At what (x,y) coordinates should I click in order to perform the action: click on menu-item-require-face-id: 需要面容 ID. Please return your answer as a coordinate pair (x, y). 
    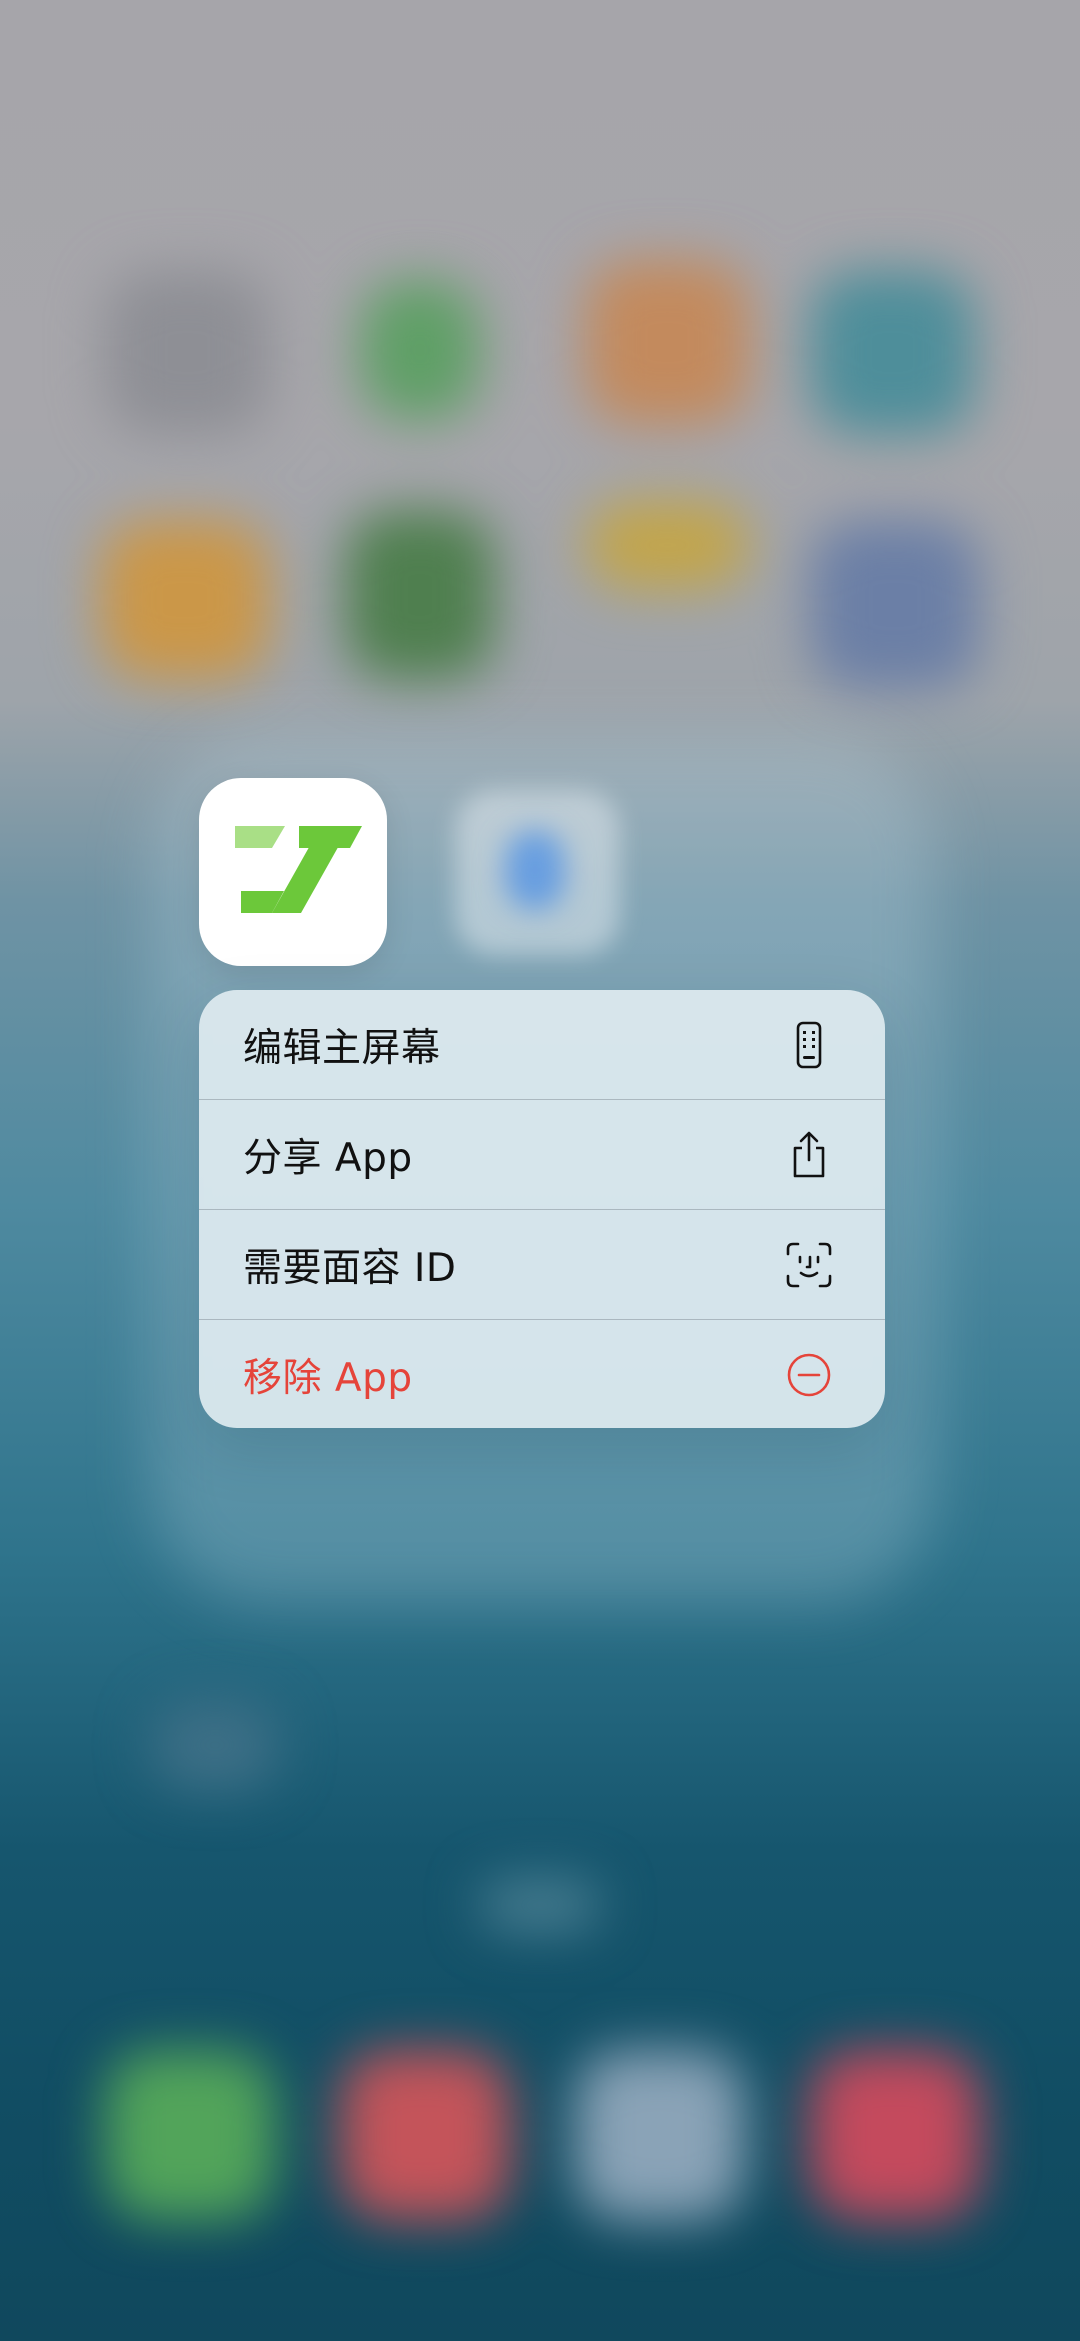
    Looking at the image, I should click on (542, 1265).